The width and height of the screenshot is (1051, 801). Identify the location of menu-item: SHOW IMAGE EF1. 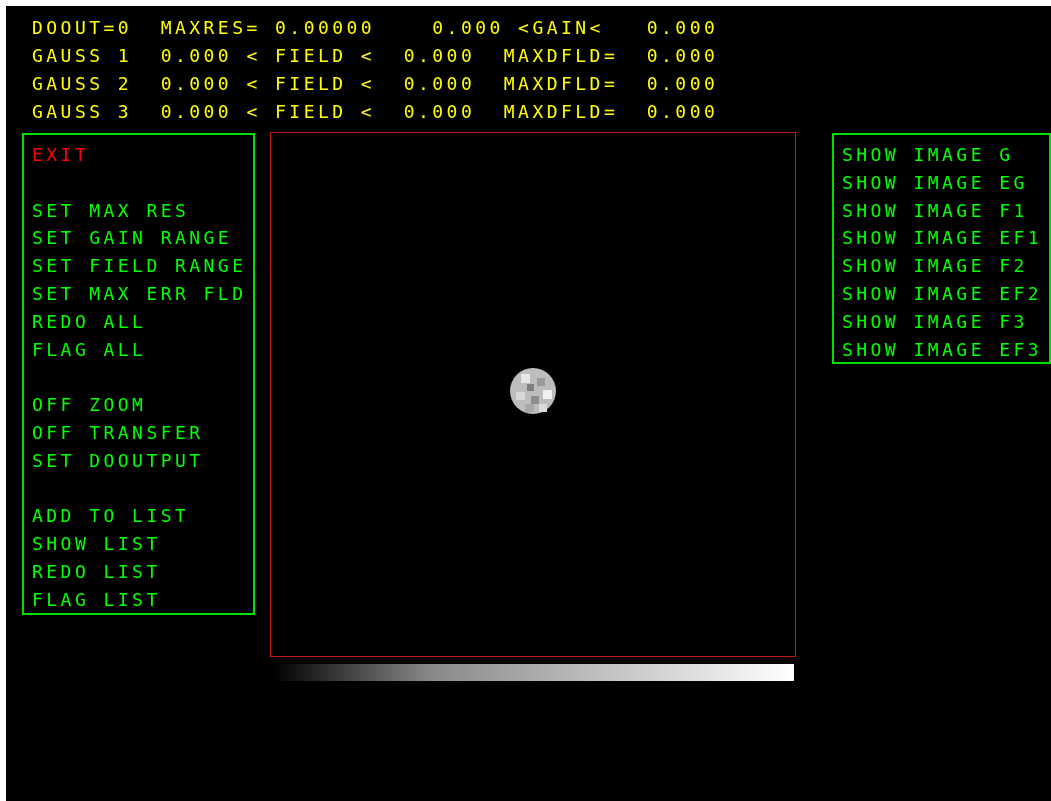
(942, 238).